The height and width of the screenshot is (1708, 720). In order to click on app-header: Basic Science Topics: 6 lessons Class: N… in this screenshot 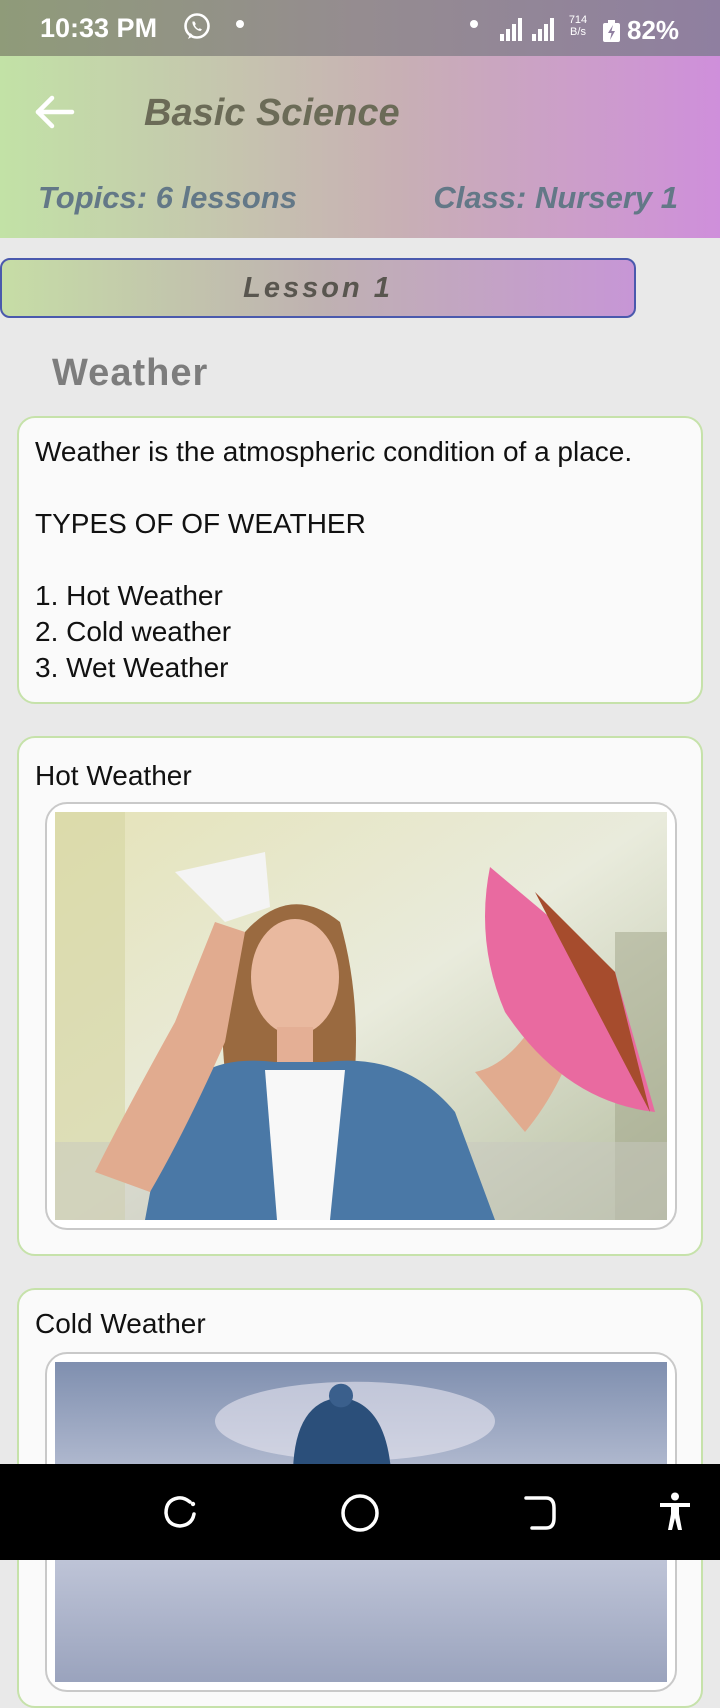, I will do `click(360, 147)`.